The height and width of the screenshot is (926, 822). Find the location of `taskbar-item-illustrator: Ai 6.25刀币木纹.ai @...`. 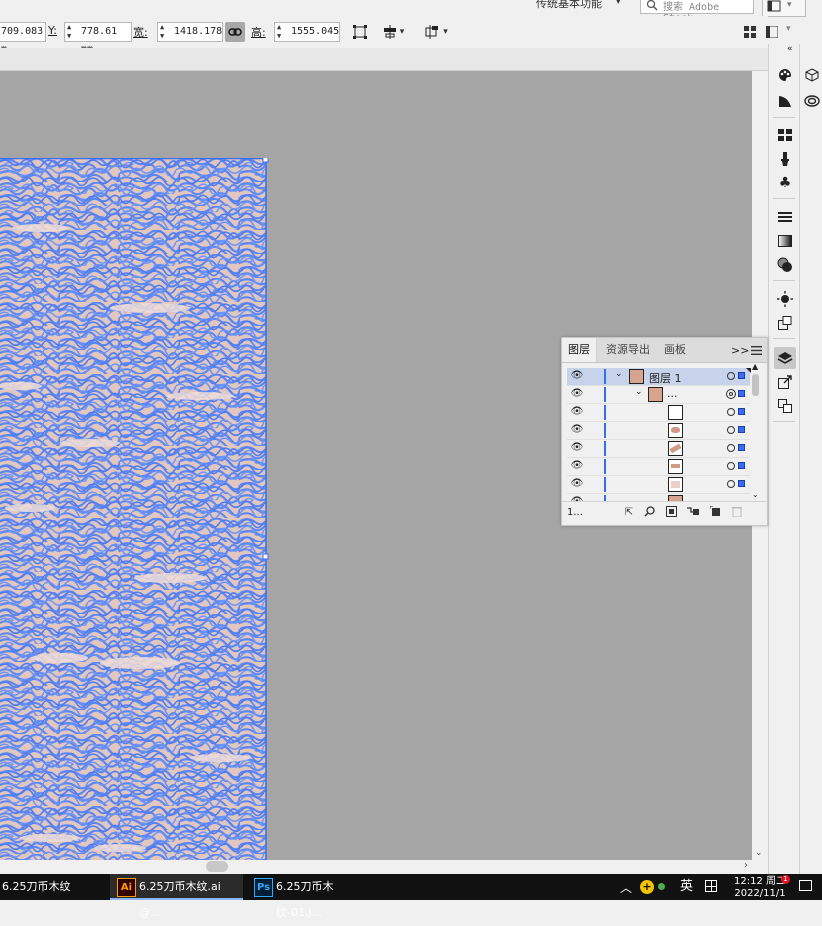

taskbar-item-illustrator: Ai 6.25刀币木纹.ai @... is located at coordinates (176, 896).